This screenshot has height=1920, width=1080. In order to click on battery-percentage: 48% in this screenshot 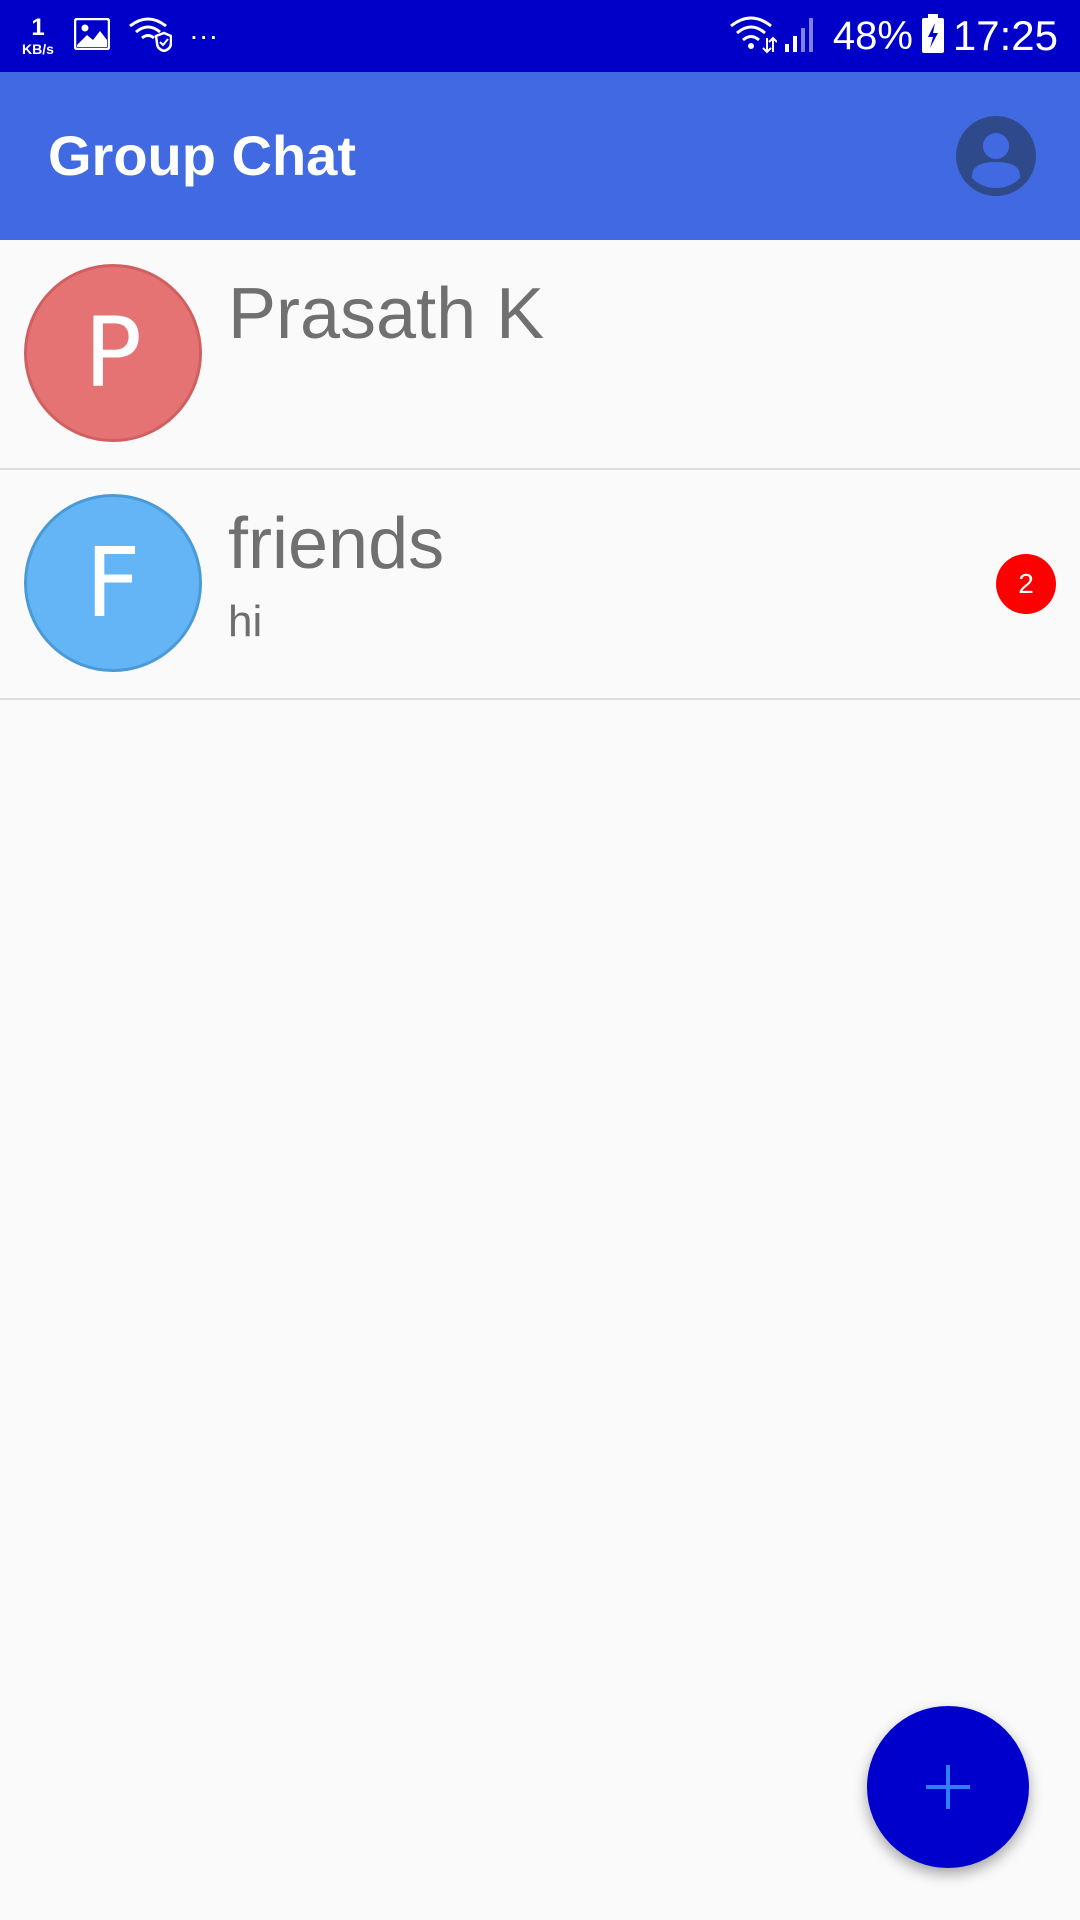, I will do `click(872, 35)`.